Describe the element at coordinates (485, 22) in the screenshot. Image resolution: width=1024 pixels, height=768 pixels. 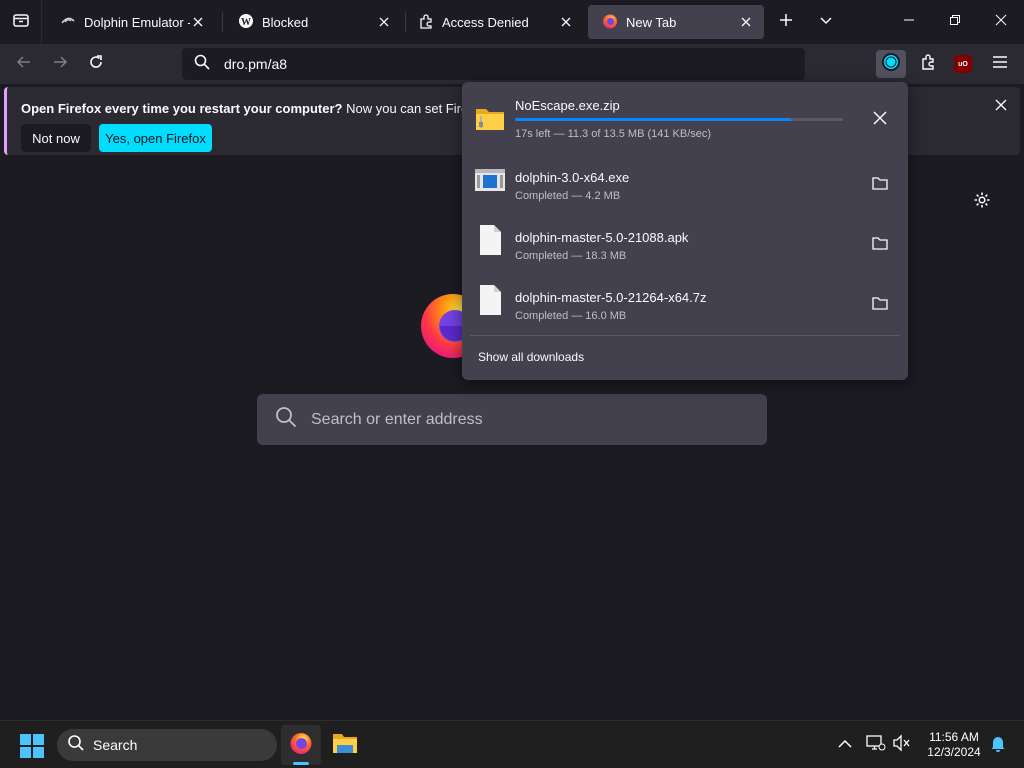
I see `tab-title: Access Denied` at that location.